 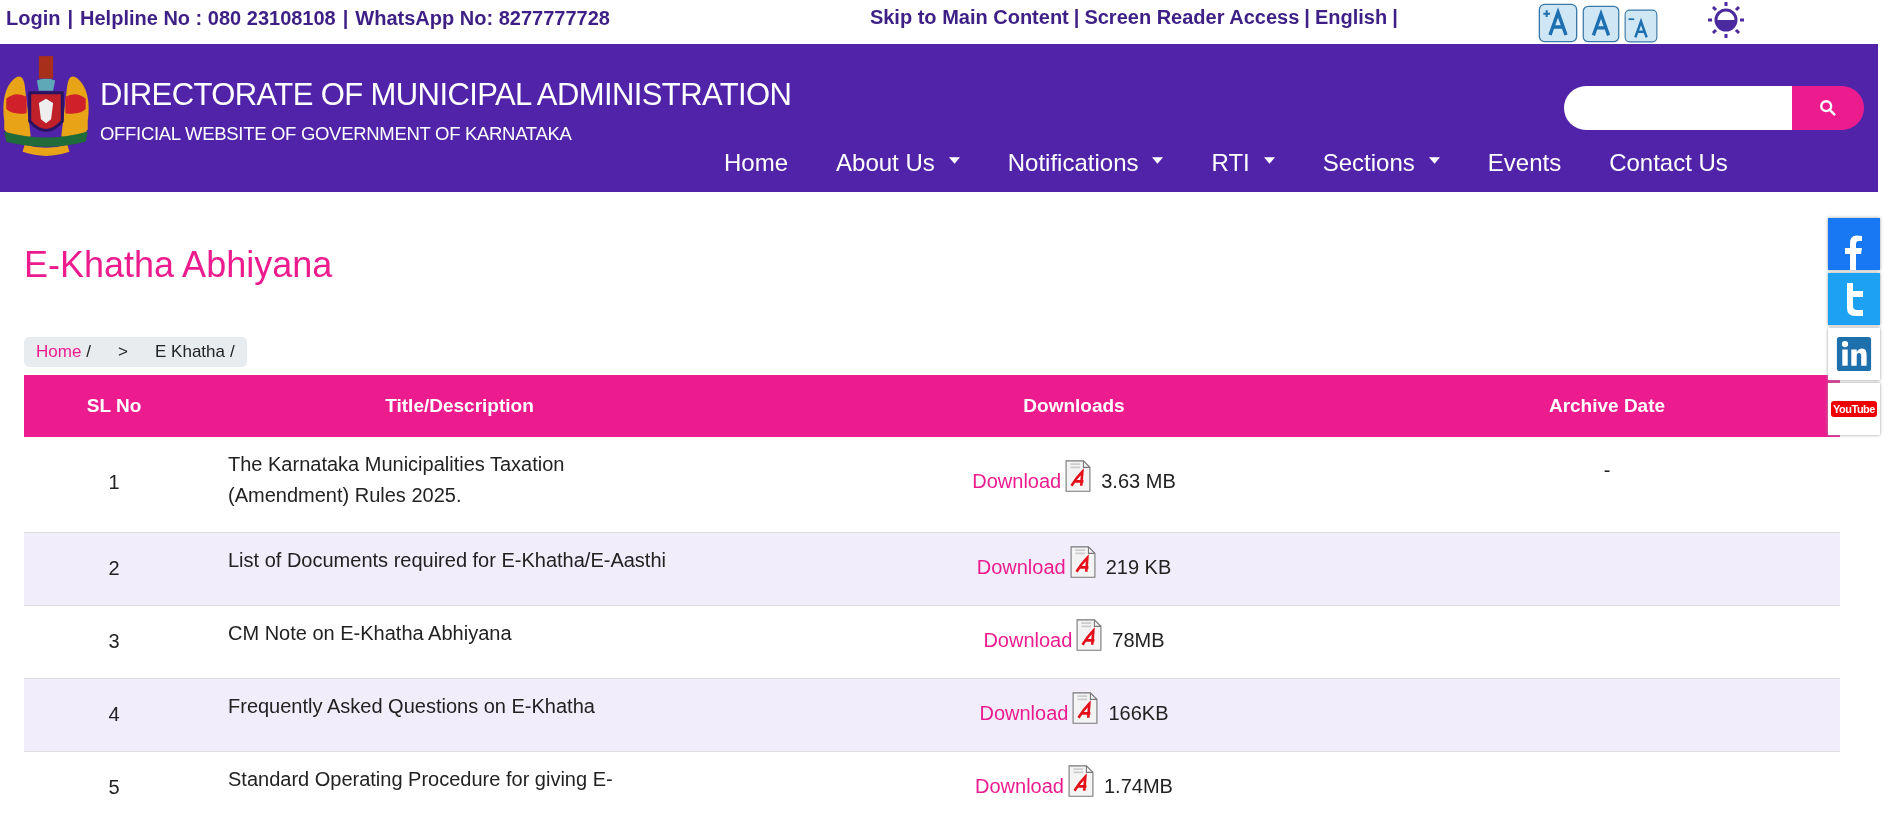 What do you see at coordinates (1854, 244) in the screenshot?
I see `facebook-icon` at bounding box center [1854, 244].